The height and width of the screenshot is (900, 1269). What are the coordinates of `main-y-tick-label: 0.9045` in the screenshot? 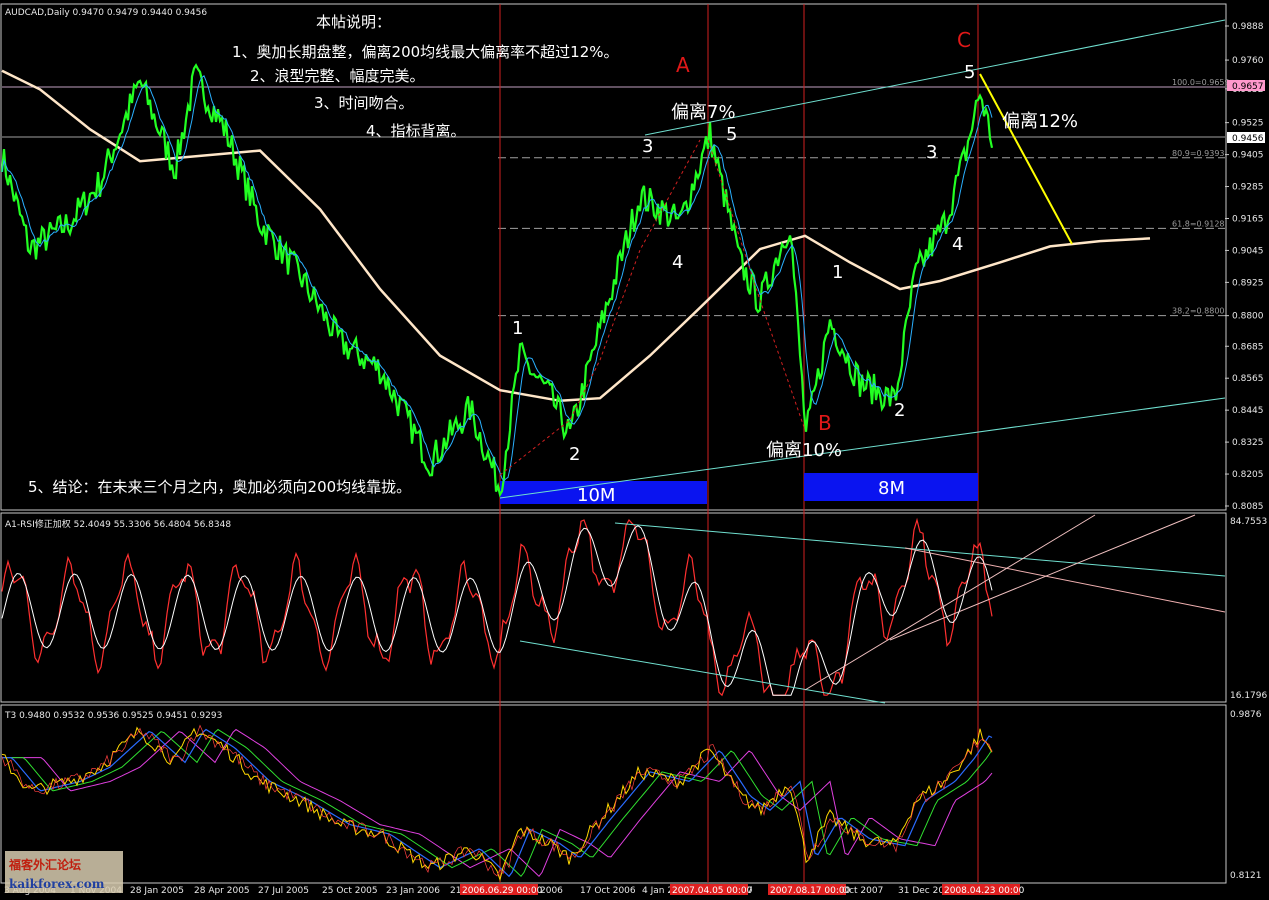 It's located at (1248, 251).